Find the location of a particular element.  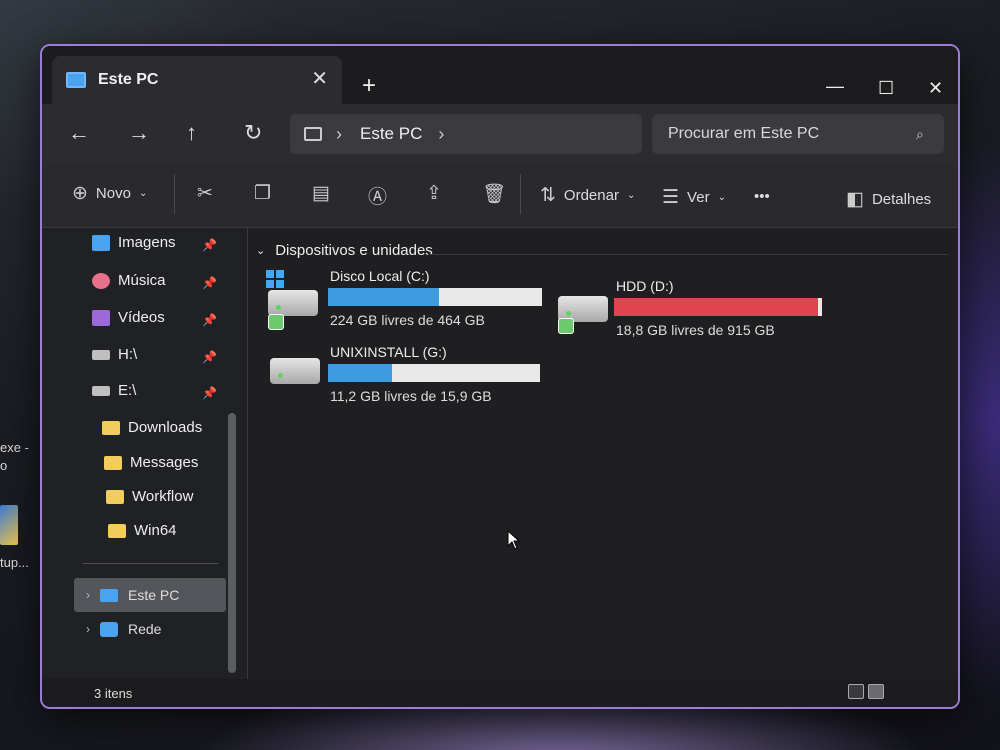

clipboard-icon: ▤ is located at coordinates (321, 193).